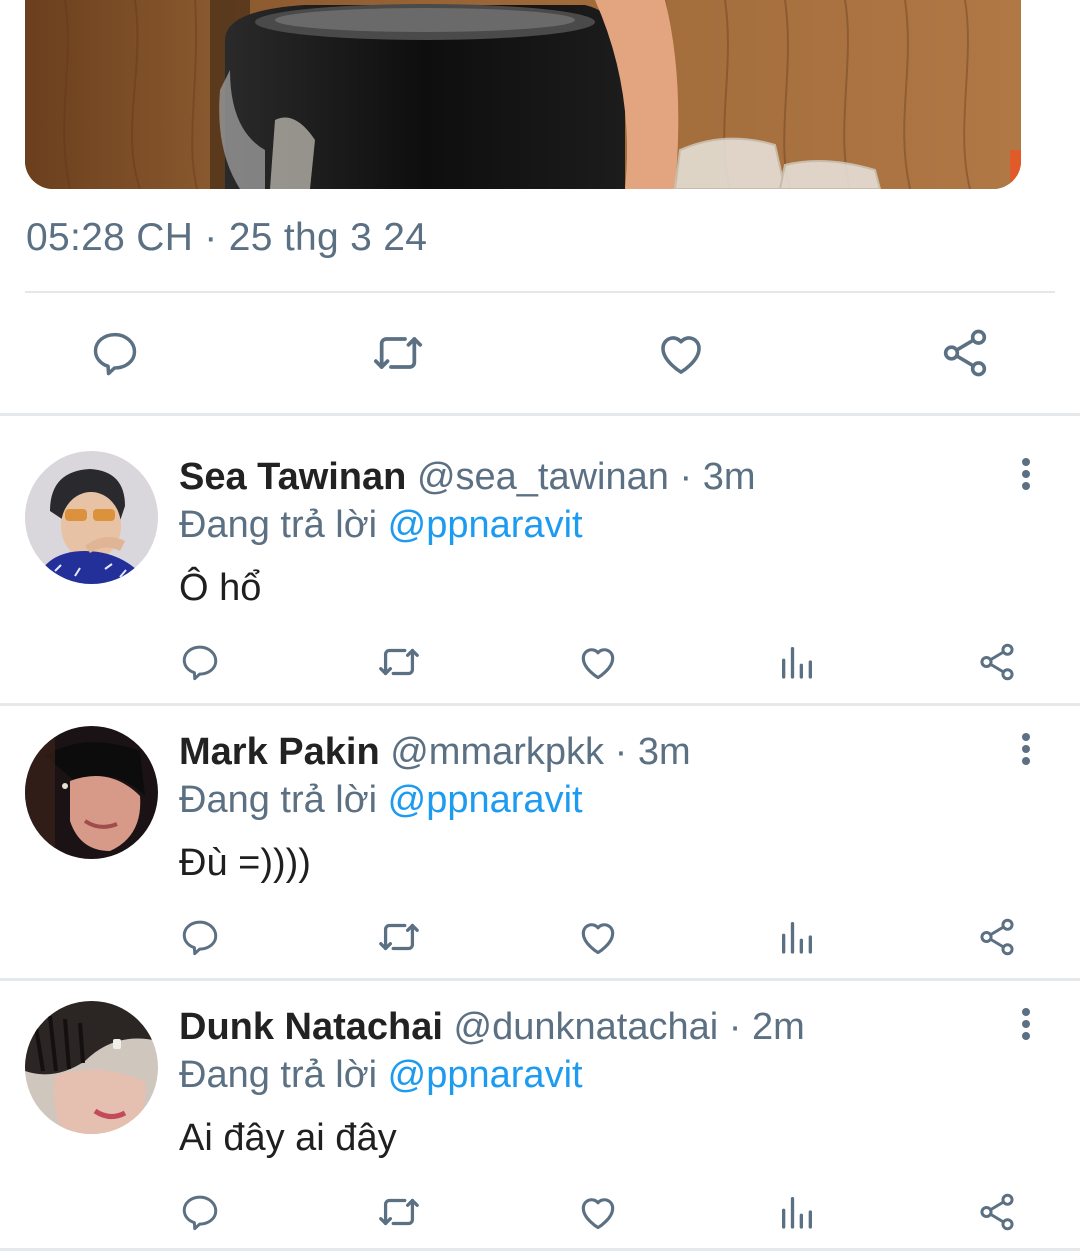 Image resolution: width=1080 pixels, height=1251 pixels. I want to click on user-handle: @sea_tawinan, so click(542, 477).